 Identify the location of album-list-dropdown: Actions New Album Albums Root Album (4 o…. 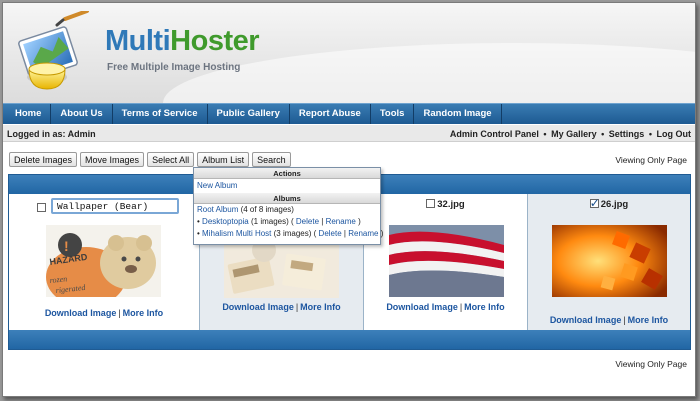
(288, 206).